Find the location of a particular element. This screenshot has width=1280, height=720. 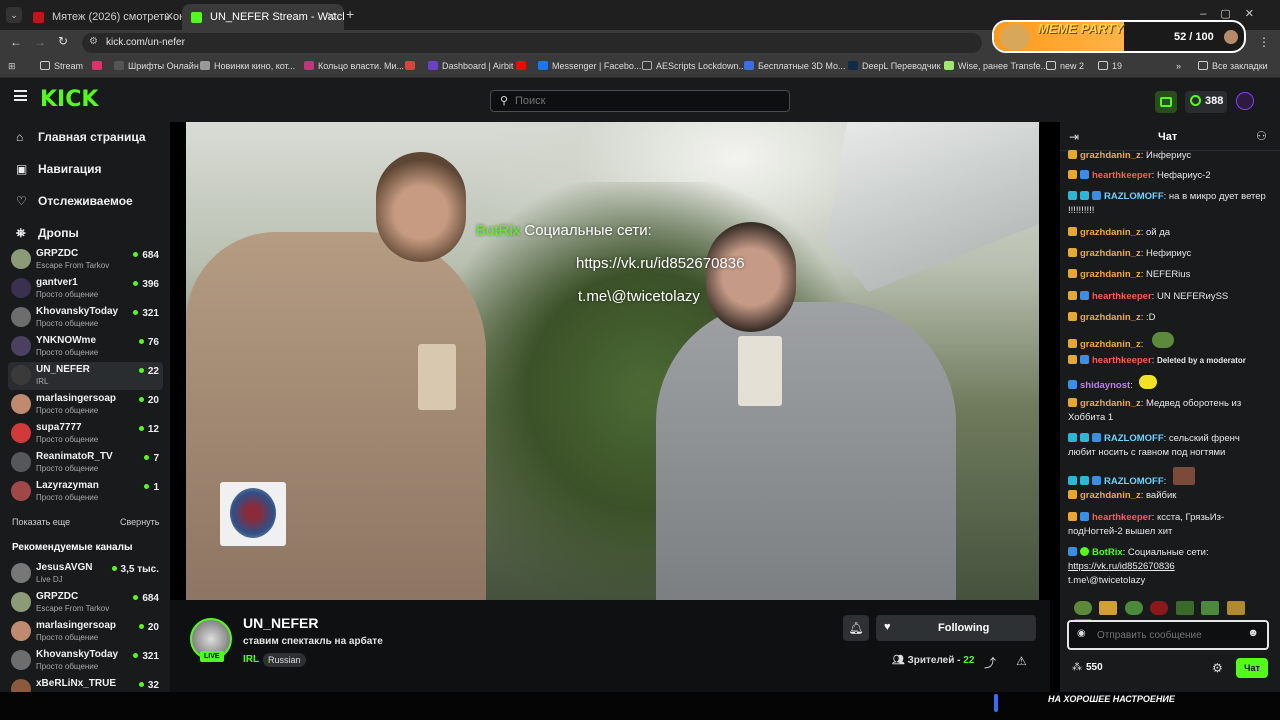

following-button: ♥ Following is located at coordinates (956, 628).